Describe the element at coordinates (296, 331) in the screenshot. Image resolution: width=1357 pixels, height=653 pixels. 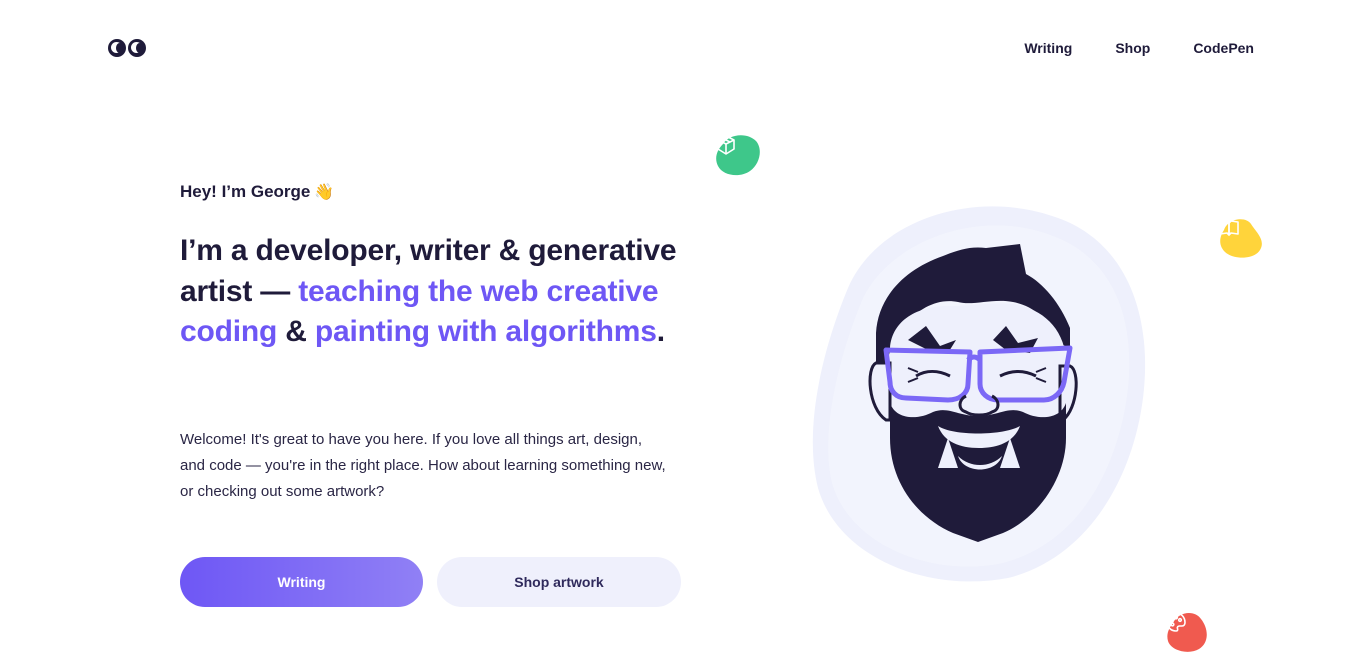
I see `headline-part-3: &` at that location.